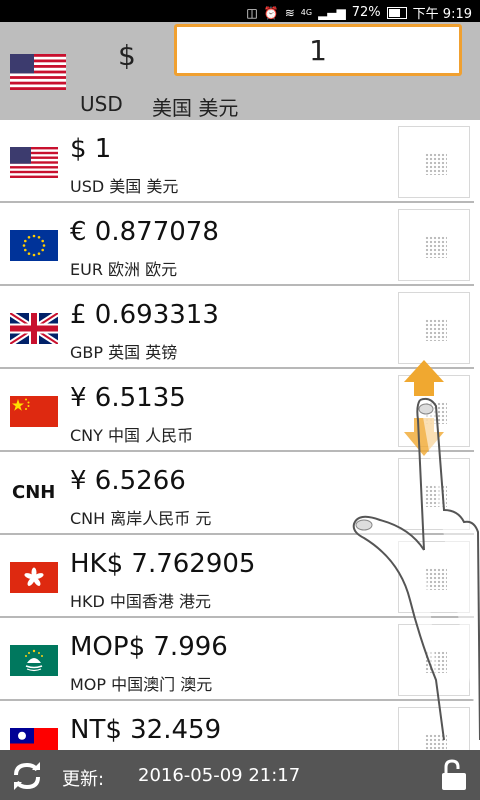 Image resolution: width=480 pixels, height=800 pixels. Describe the element at coordinates (34, 739) in the screenshot. I see `tw-flag-icon` at that location.